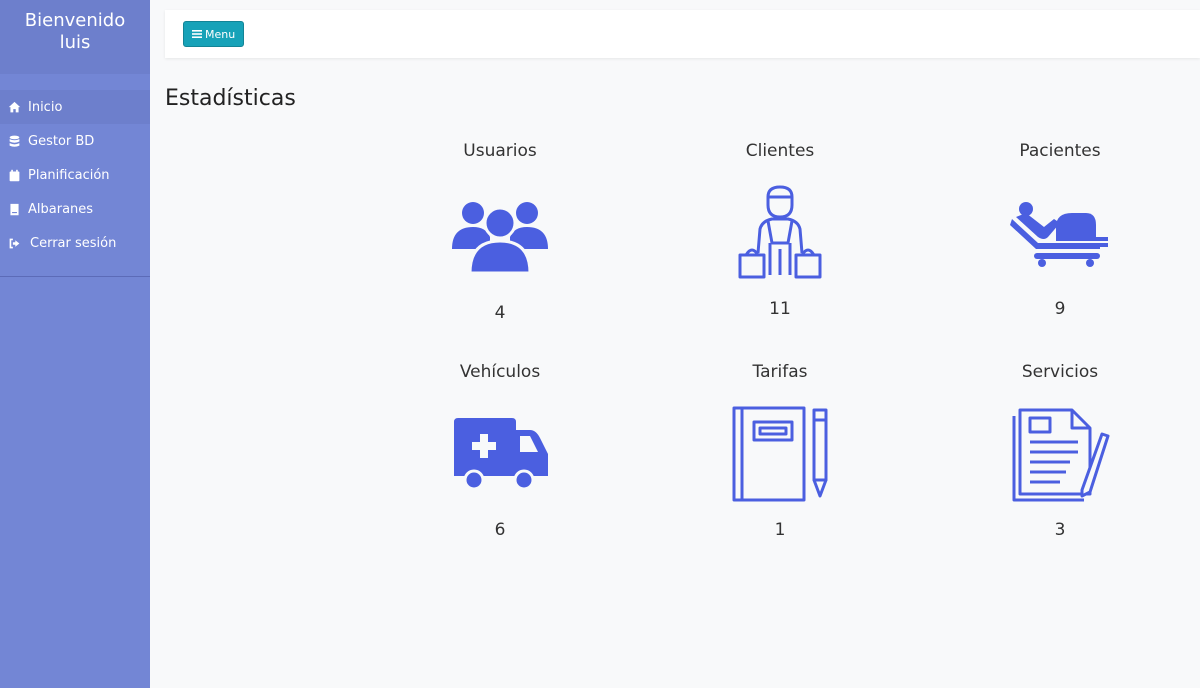  What do you see at coordinates (14, 141) in the screenshot?
I see `database-icon` at bounding box center [14, 141].